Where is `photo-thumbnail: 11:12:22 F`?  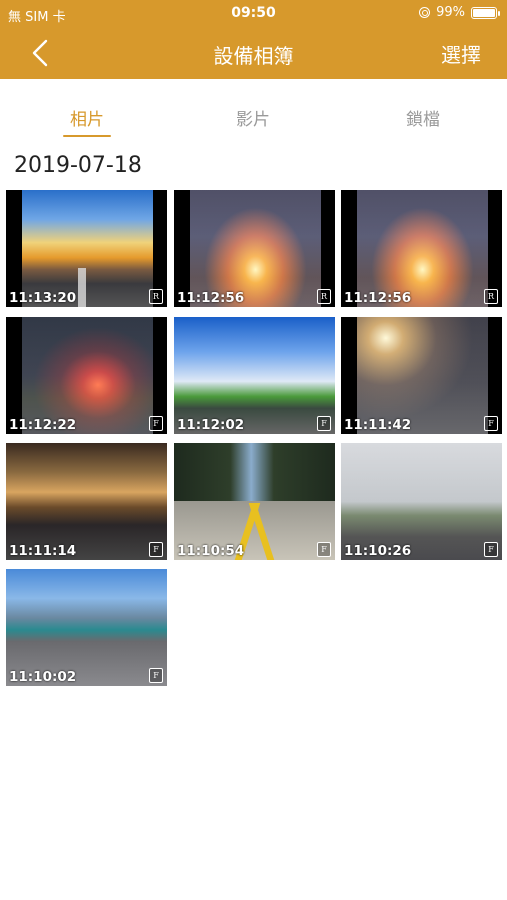
photo-thumbnail: 11:12:22 F is located at coordinates (86, 375).